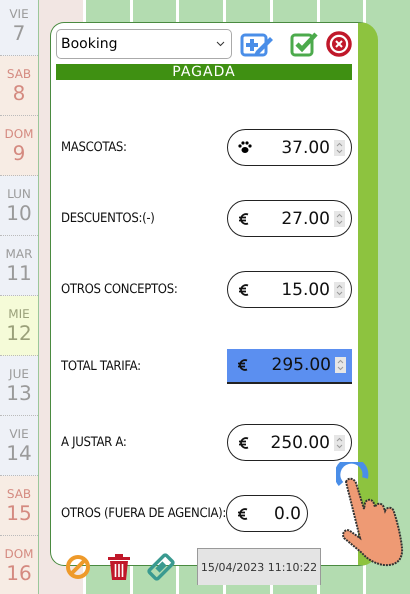 This screenshot has width=410, height=594. Describe the element at coordinates (119, 289) in the screenshot. I see `field-label: OTROS CONCEPTOS:` at that location.